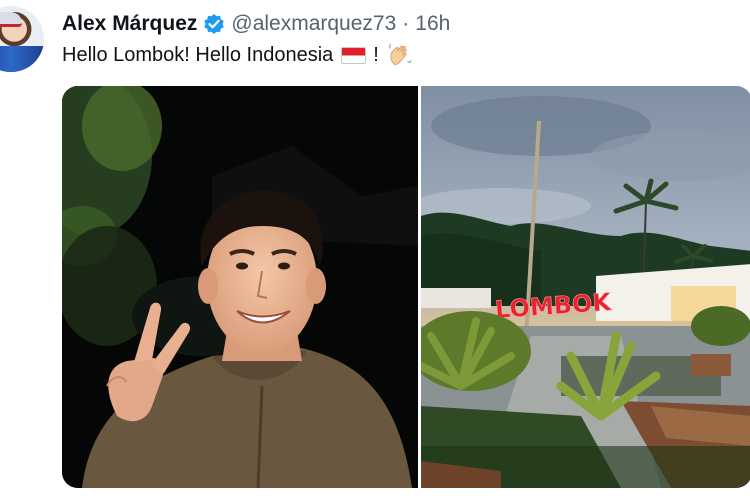 The image size is (750, 500). I want to click on waving-hand-icon, so click(400, 55).